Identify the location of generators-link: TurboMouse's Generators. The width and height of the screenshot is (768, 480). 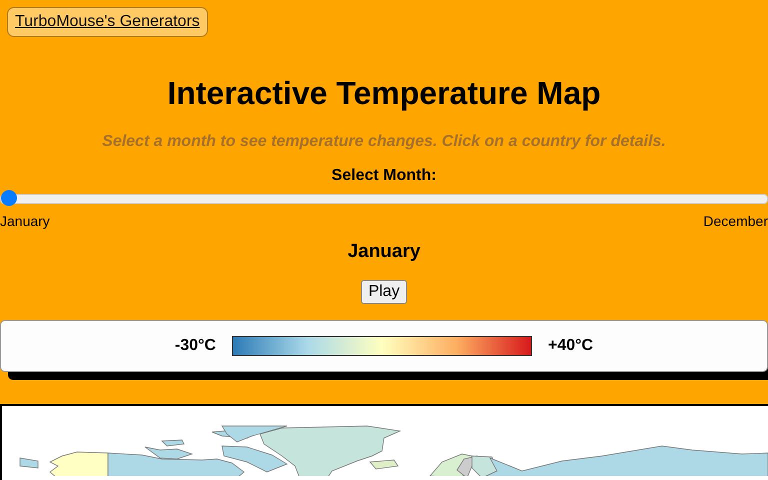
(107, 22).